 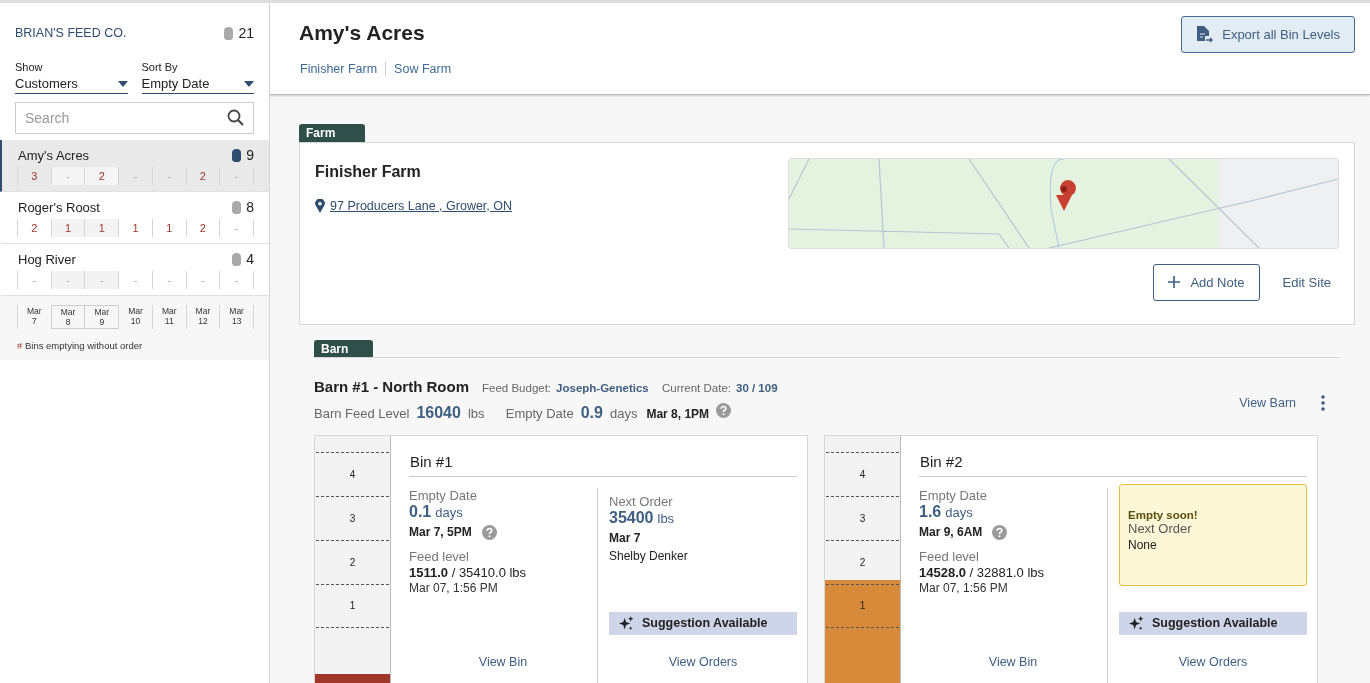 What do you see at coordinates (421, 205) in the screenshot?
I see `address-link: 97 Producers Lane , Grower, ON` at bounding box center [421, 205].